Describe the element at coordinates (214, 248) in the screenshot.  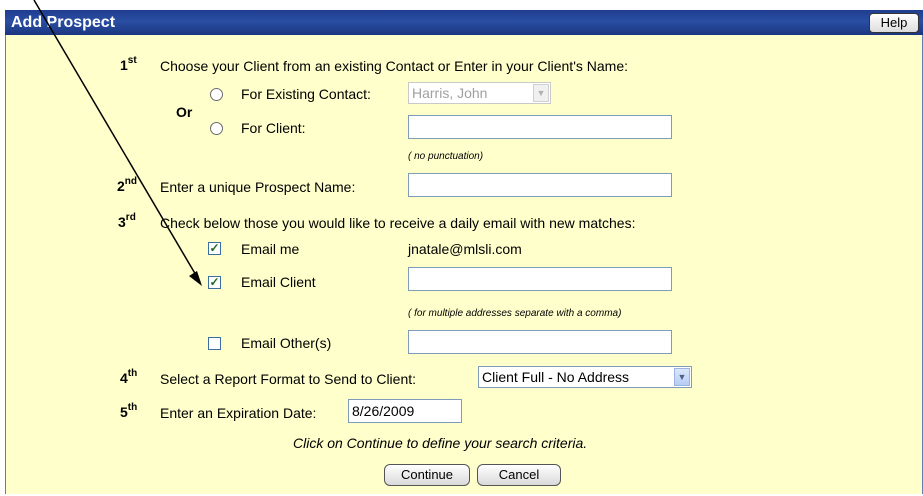
I see `email-me-checkbox: ✓` at that location.